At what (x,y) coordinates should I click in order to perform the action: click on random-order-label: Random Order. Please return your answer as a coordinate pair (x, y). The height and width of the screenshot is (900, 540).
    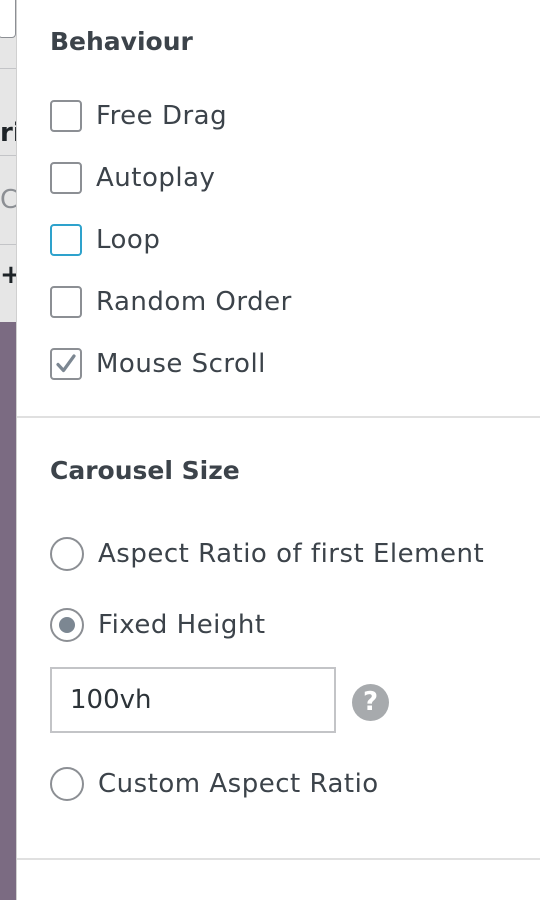
    Looking at the image, I should click on (194, 302).